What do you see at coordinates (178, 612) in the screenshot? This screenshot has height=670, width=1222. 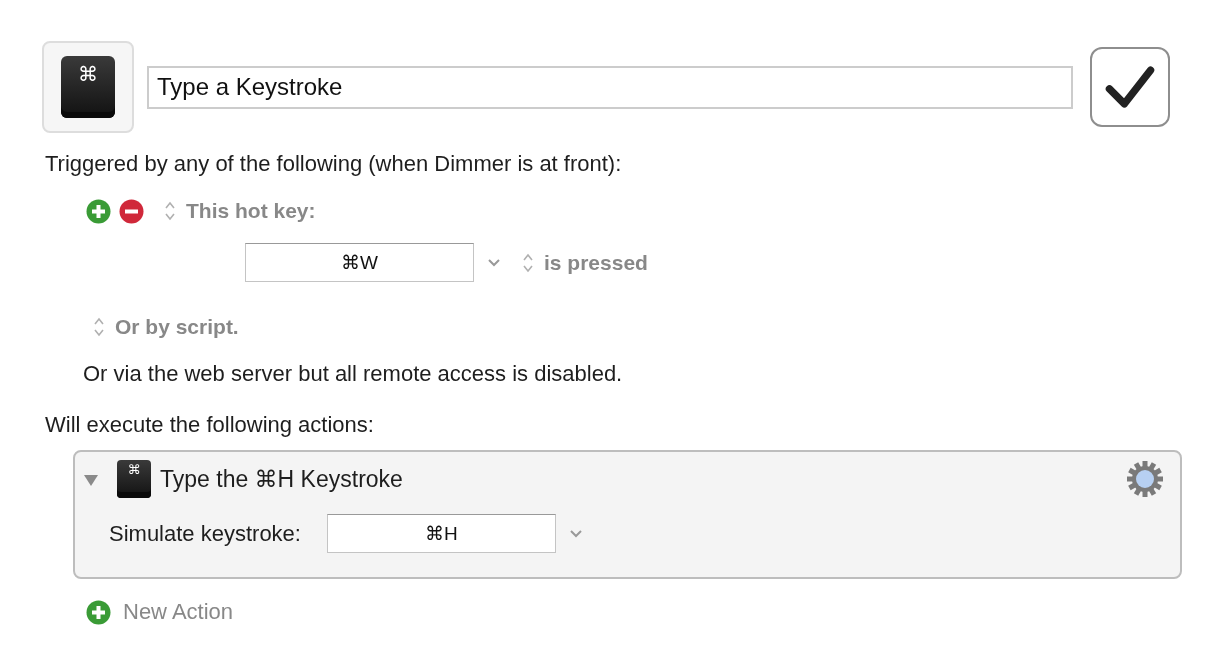 I see `new-action-link: New Action` at bounding box center [178, 612].